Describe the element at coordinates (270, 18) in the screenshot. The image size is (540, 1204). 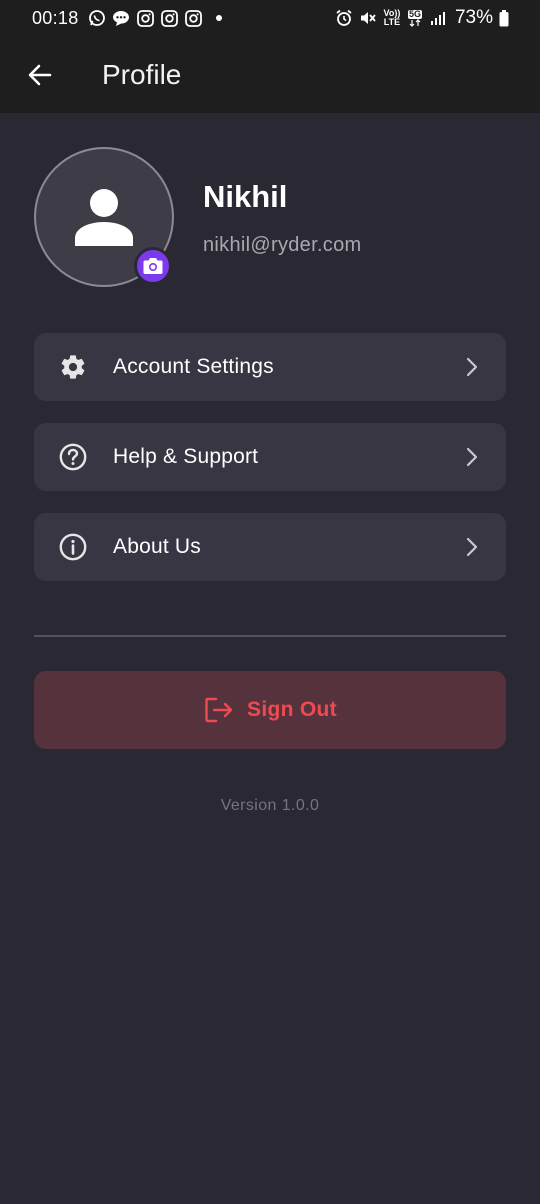
I see `status-bar: 00:18 Vo)) LTE 5G 73%` at that location.